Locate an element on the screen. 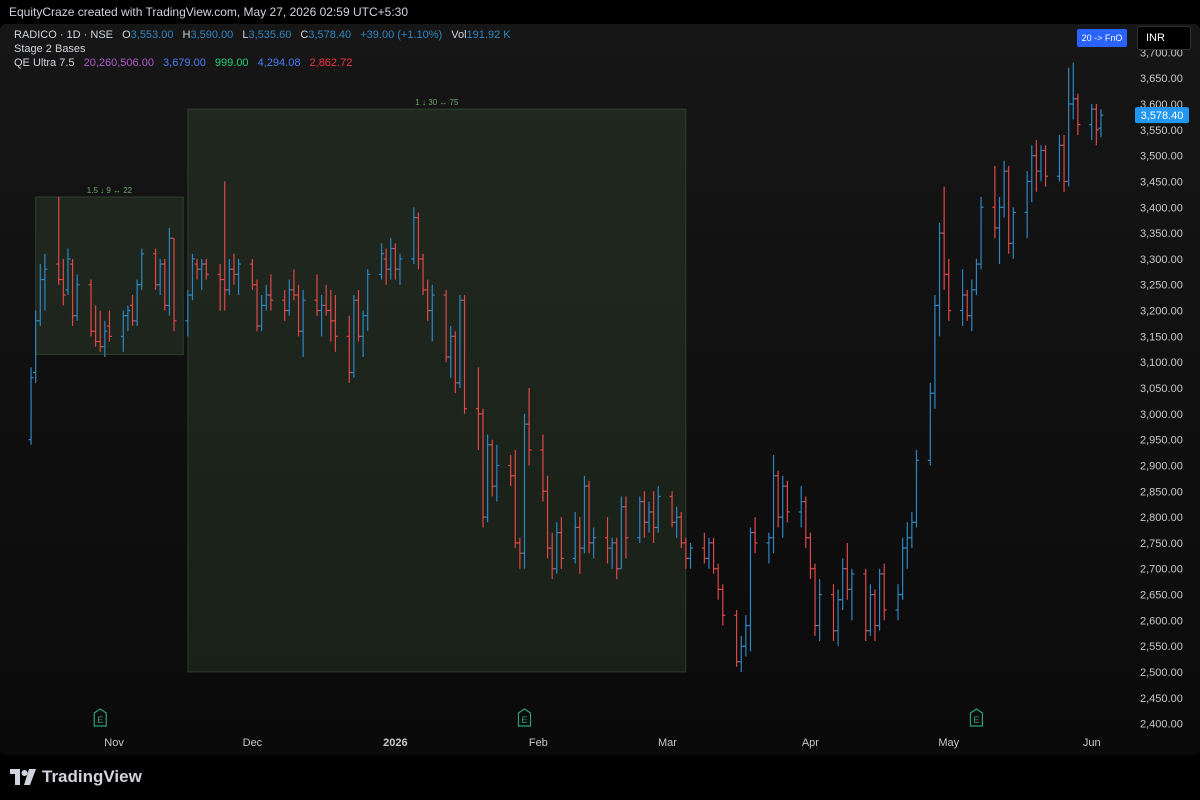 This screenshot has width=1200, height=800. y-tick-label: 2,750.00 is located at coordinates (1161, 544).